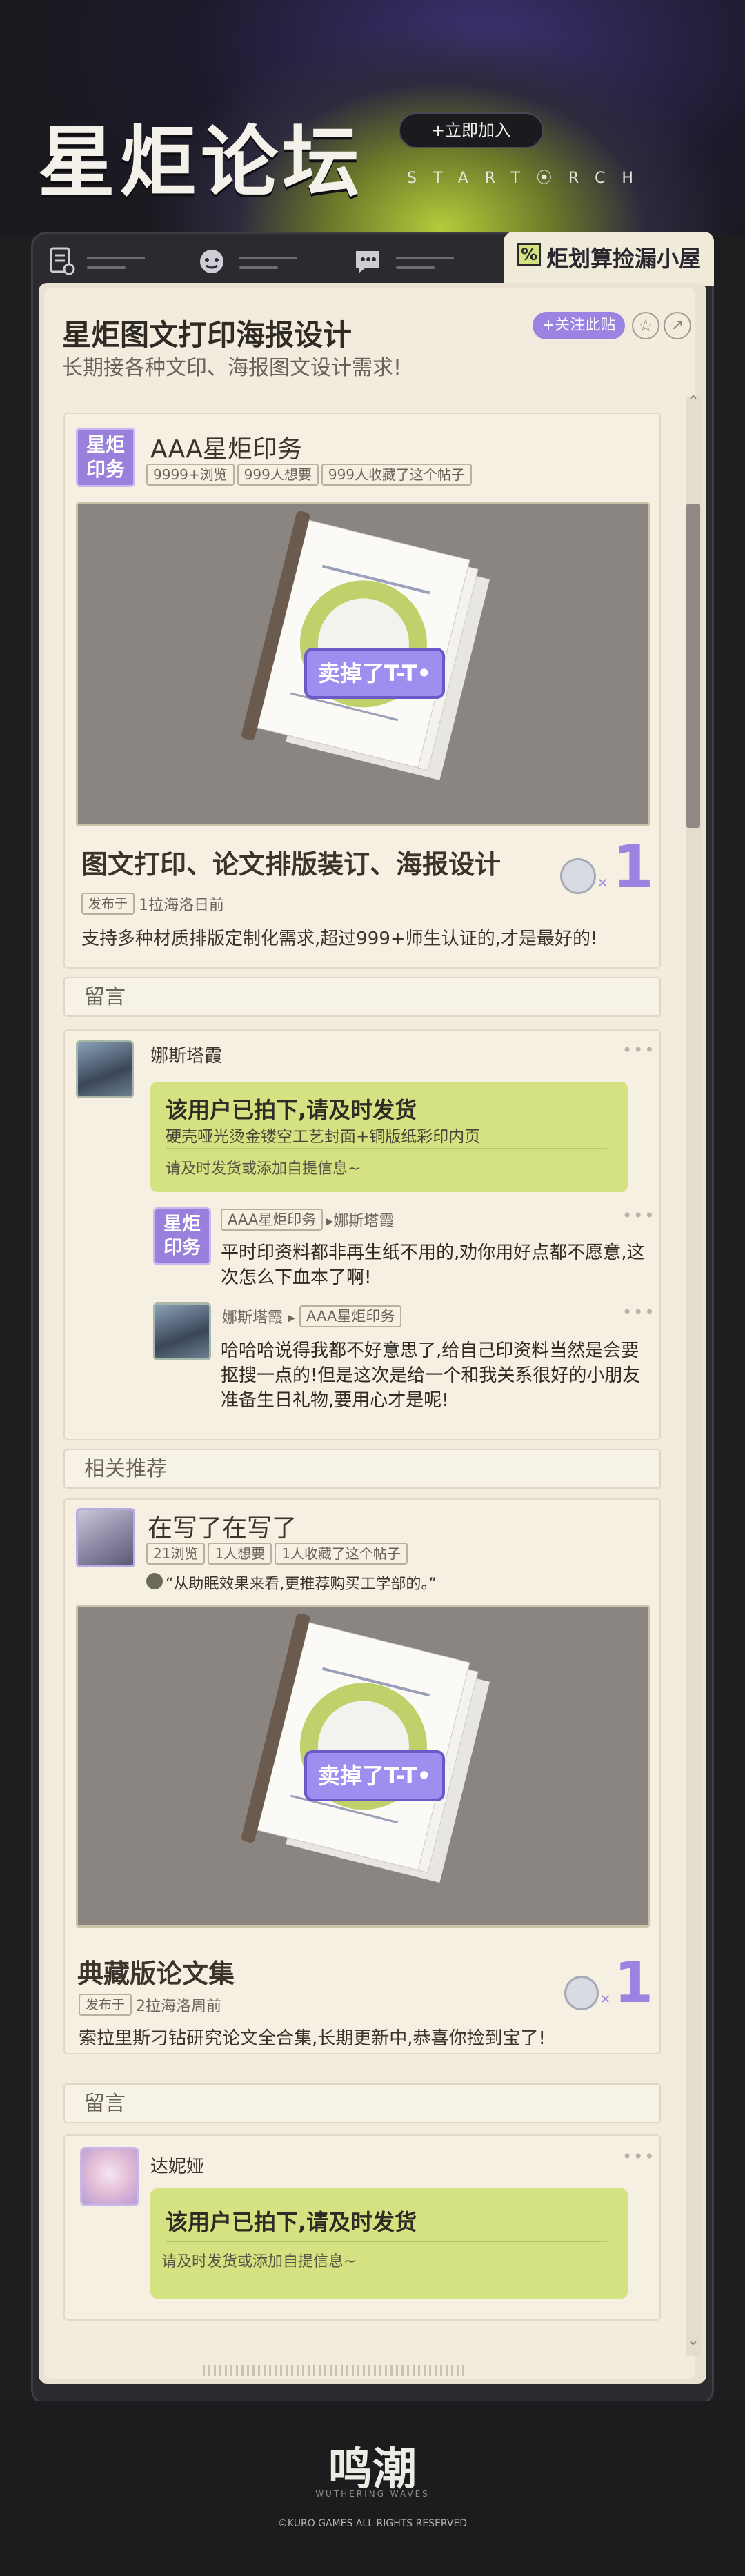 Image resolution: width=745 pixels, height=2576 pixels. Describe the element at coordinates (154, 1581) in the screenshot. I see `quote-avatar-icon` at that location.